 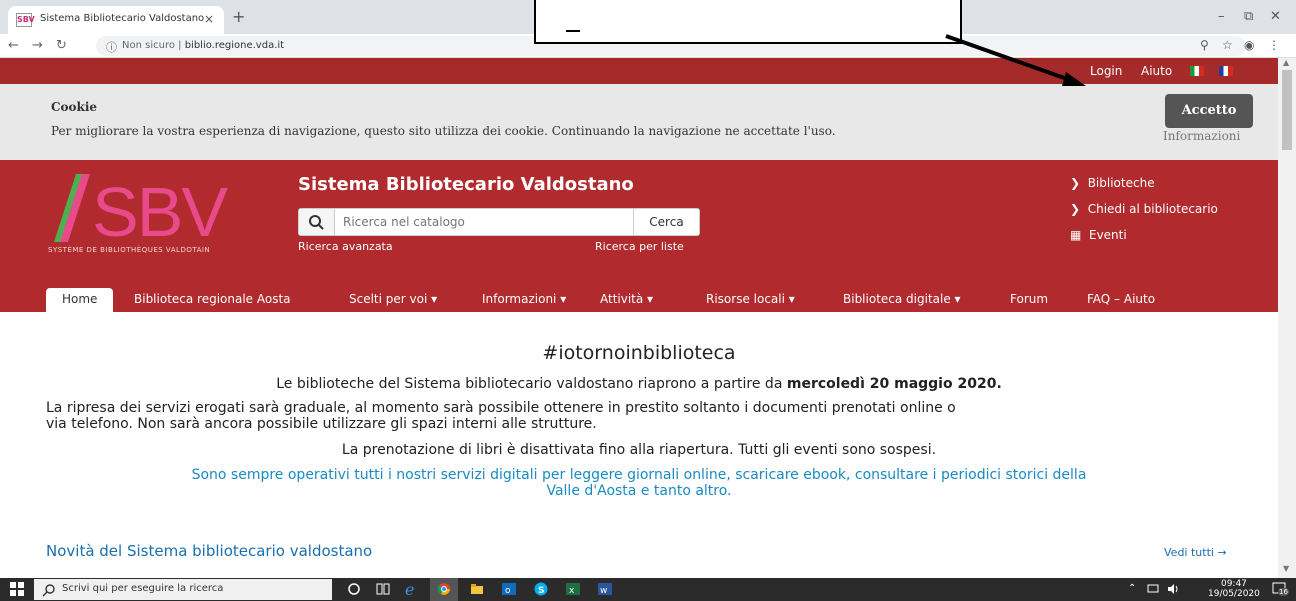 I want to click on volume-icon, so click(x=1173, y=589).